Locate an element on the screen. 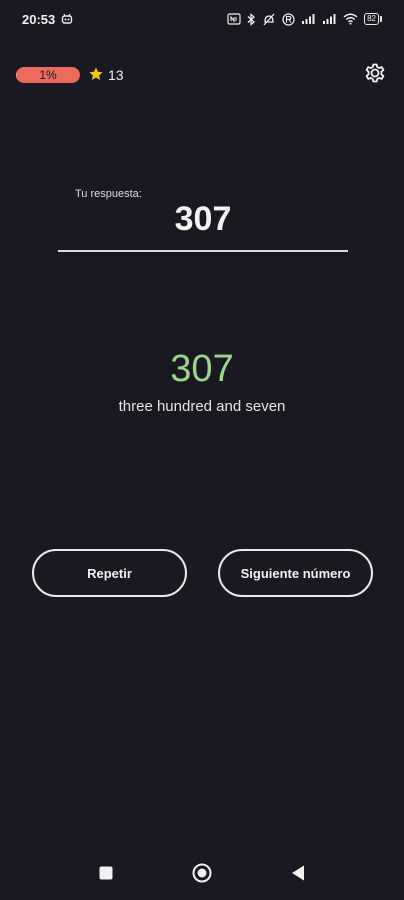 The width and height of the screenshot is (404, 900). progress-label: 1% is located at coordinates (48, 75).